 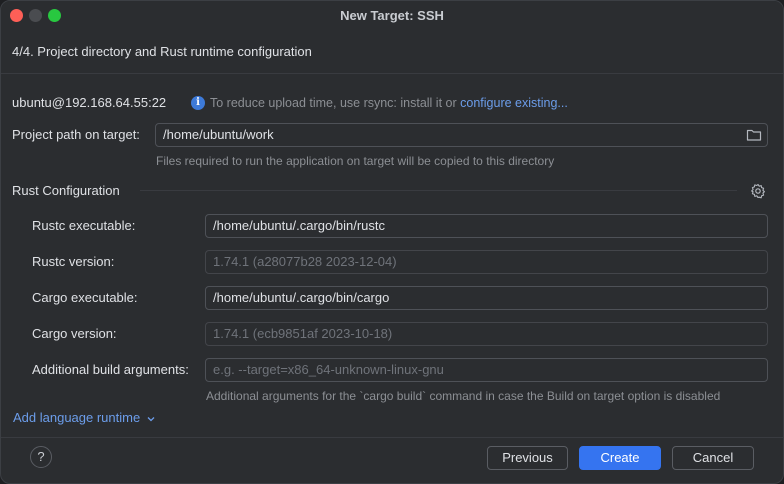 What do you see at coordinates (74, 333) in the screenshot?
I see `cargo-version-label: Cargo version:` at bounding box center [74, 333].